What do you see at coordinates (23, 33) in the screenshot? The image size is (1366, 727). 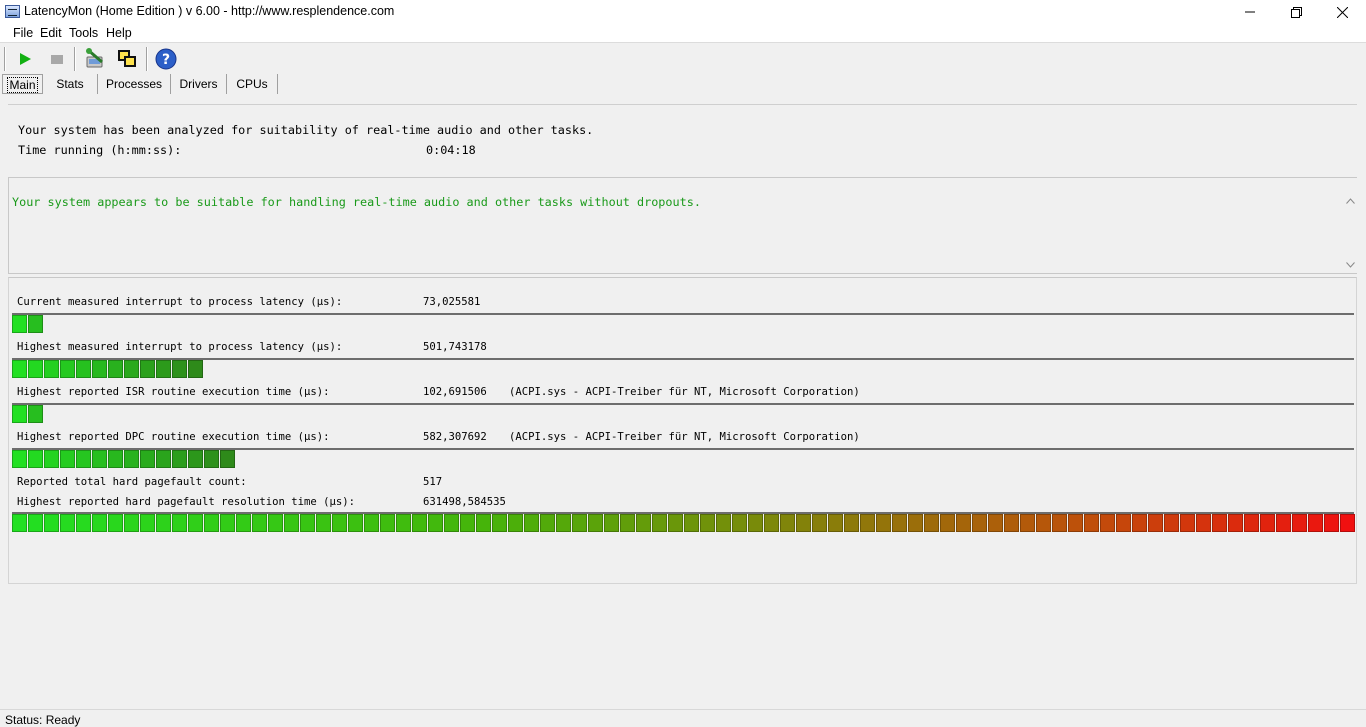 I see `menu-file: File` at bounding box center [23, 33].